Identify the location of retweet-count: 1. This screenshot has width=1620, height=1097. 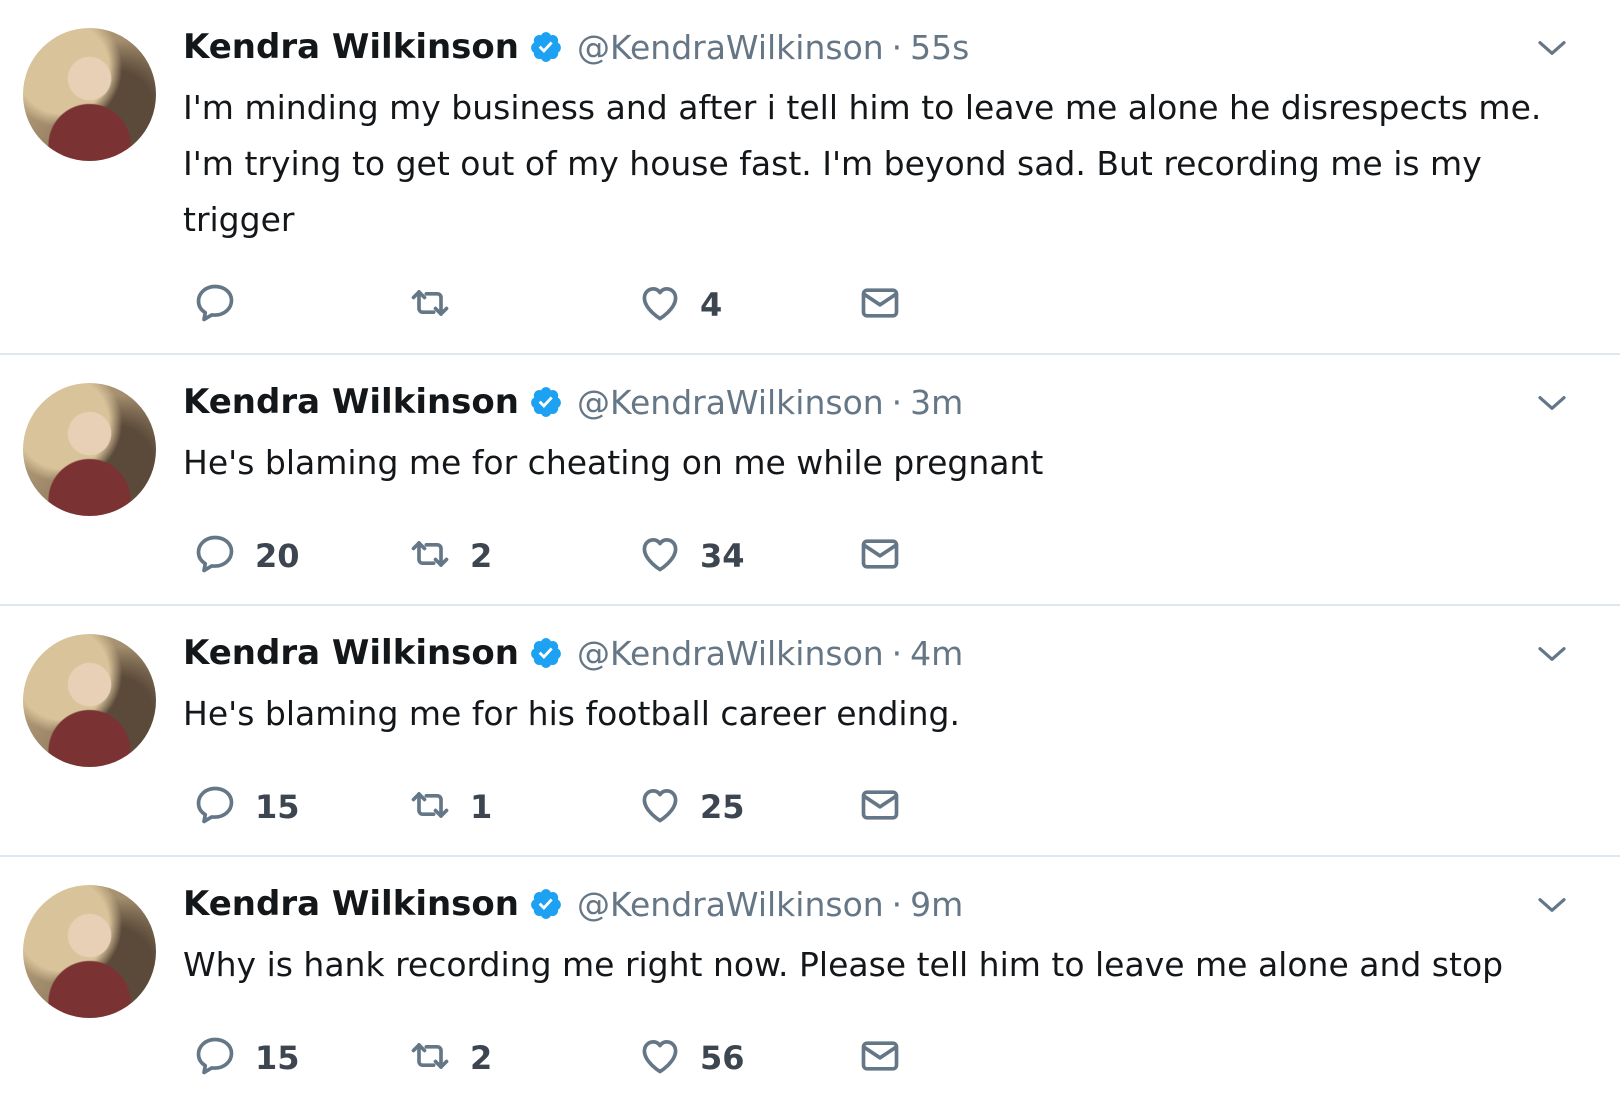
(481, 807).